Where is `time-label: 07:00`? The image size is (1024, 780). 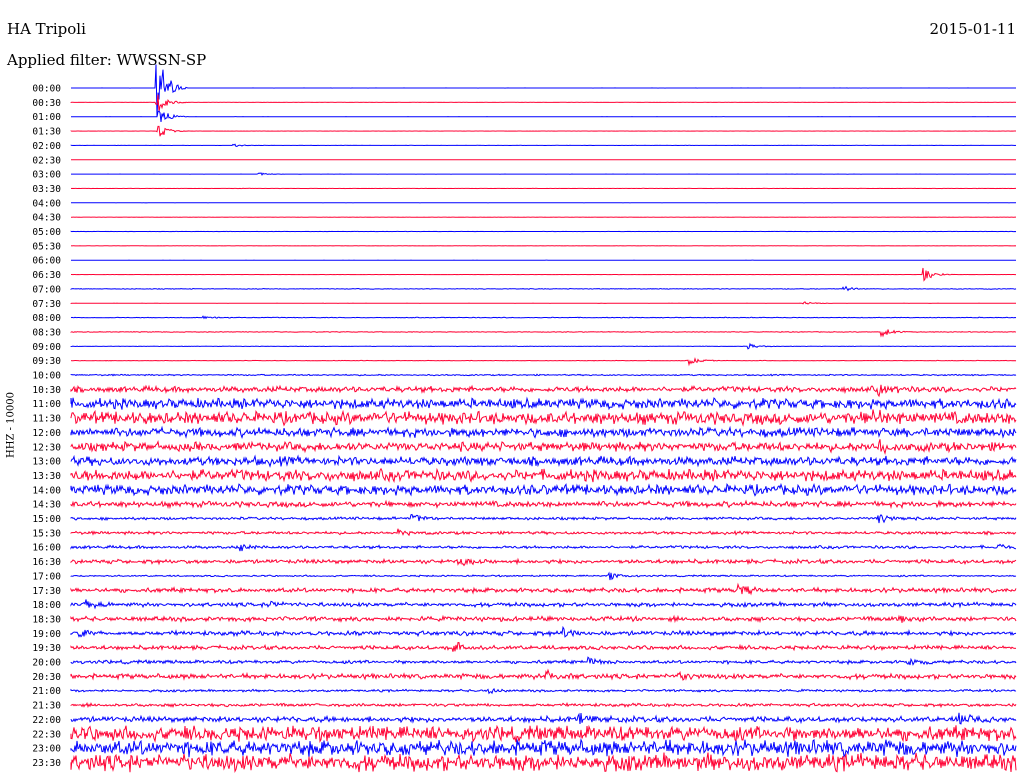
time-label: 07:00 is located at coordinates (46, 289).